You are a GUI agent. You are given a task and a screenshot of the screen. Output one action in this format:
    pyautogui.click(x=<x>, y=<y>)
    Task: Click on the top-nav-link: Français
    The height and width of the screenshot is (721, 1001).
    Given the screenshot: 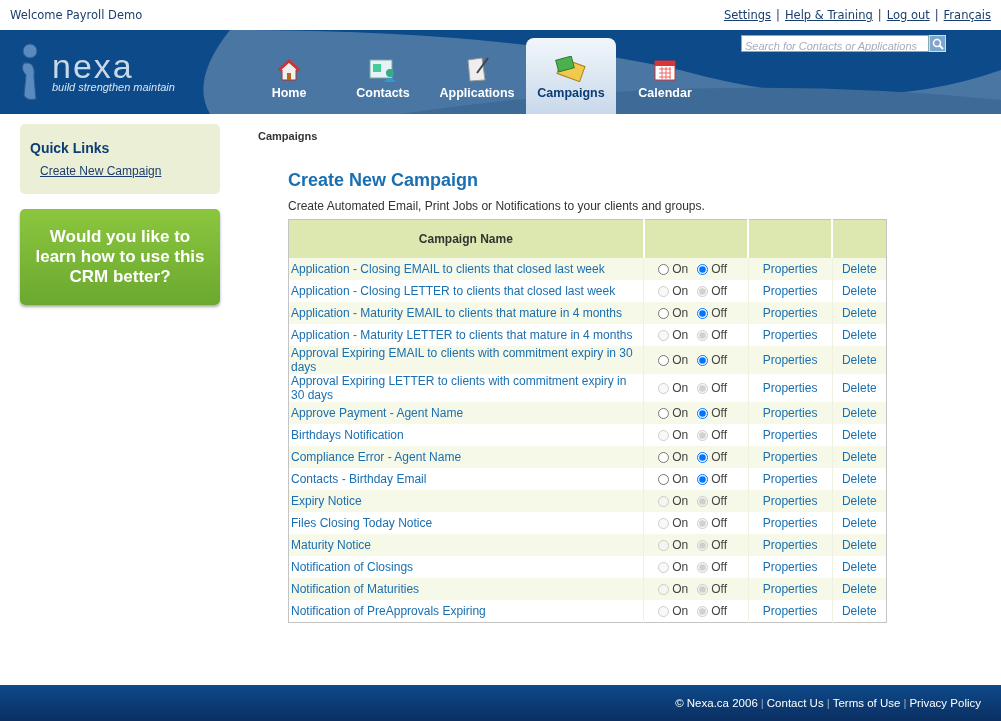 What is the action you would take?
    pyautogui.click(x=967, y=15)
    